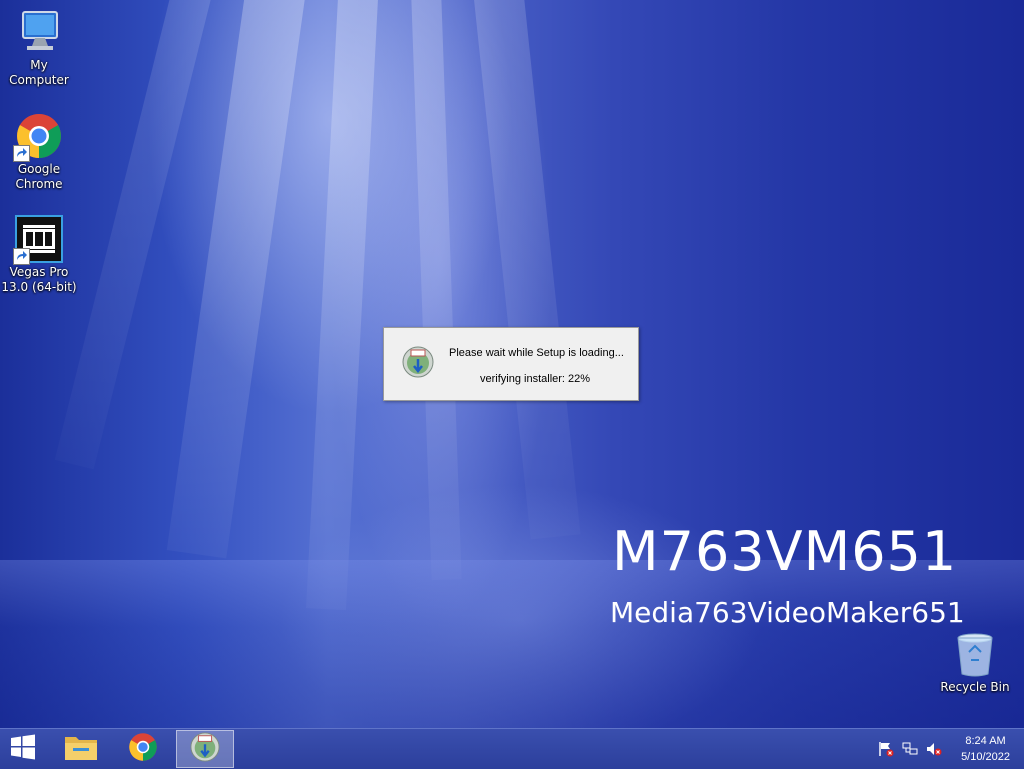 The width and height of the screenshot is (1024, 769). I want to click on taskbar: 8:24 AM 5/10/2022, so click(512, 748).